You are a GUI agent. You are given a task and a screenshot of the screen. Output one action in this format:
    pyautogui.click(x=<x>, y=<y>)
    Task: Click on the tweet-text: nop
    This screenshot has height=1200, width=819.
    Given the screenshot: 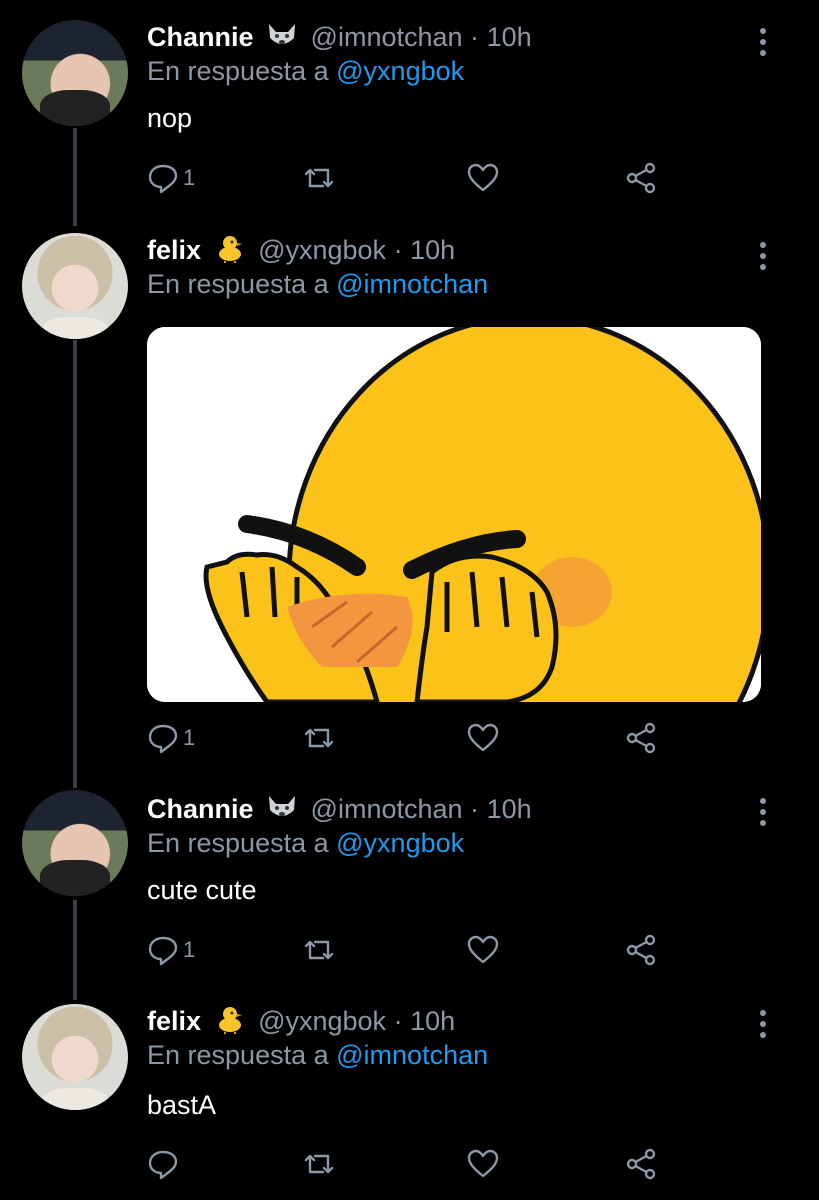 What is the action you would take?
    pyautogui.click(x=170, y=118)
    